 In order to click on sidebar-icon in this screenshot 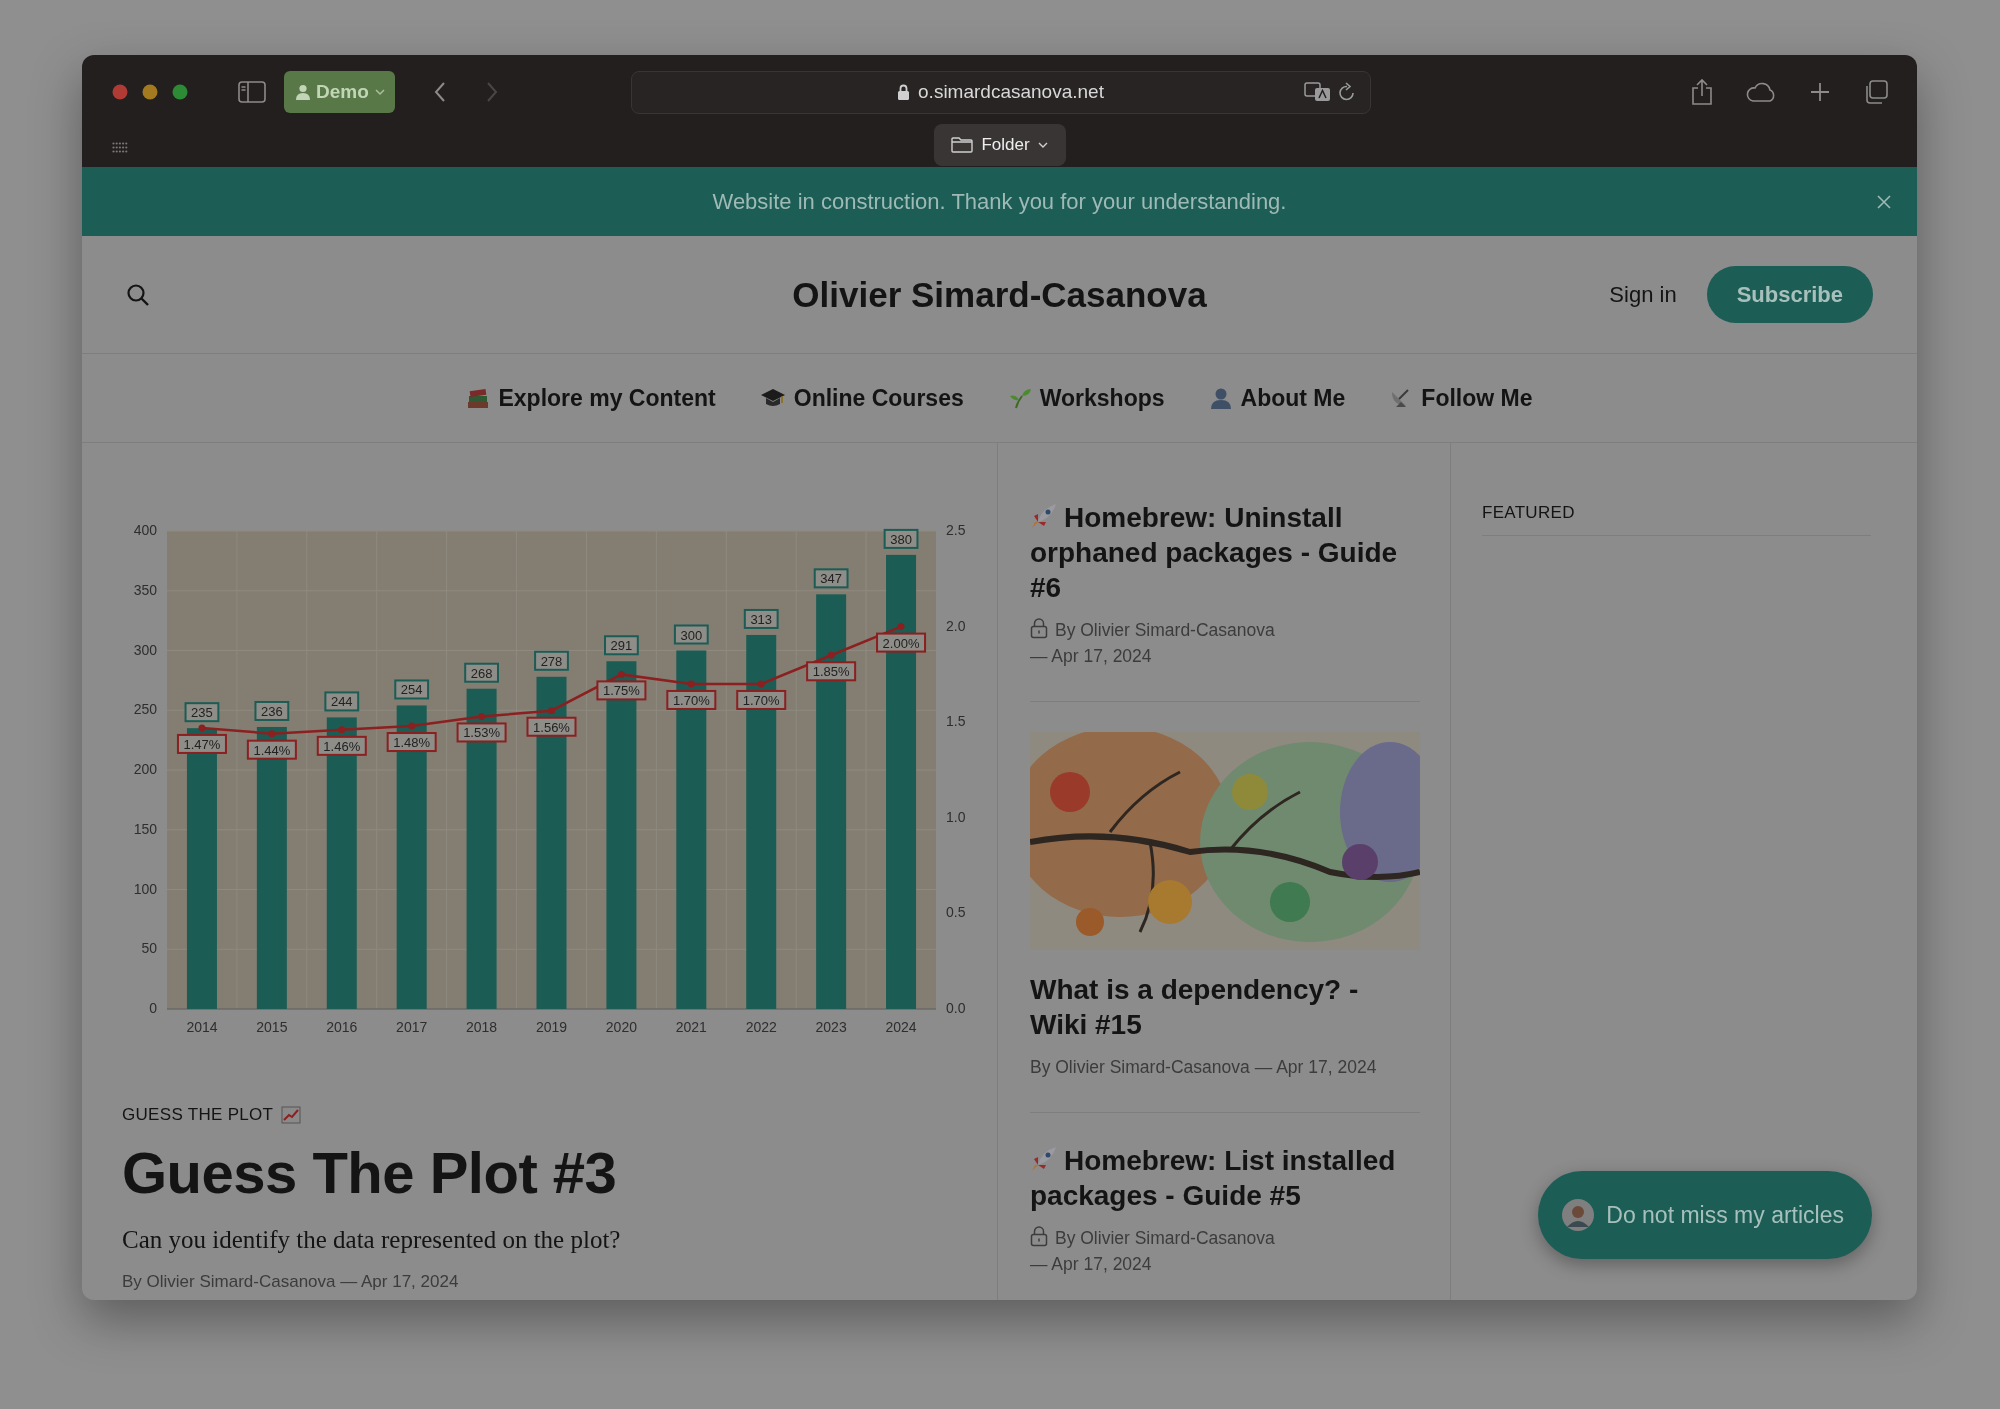, I will do `click(252, 92)`.